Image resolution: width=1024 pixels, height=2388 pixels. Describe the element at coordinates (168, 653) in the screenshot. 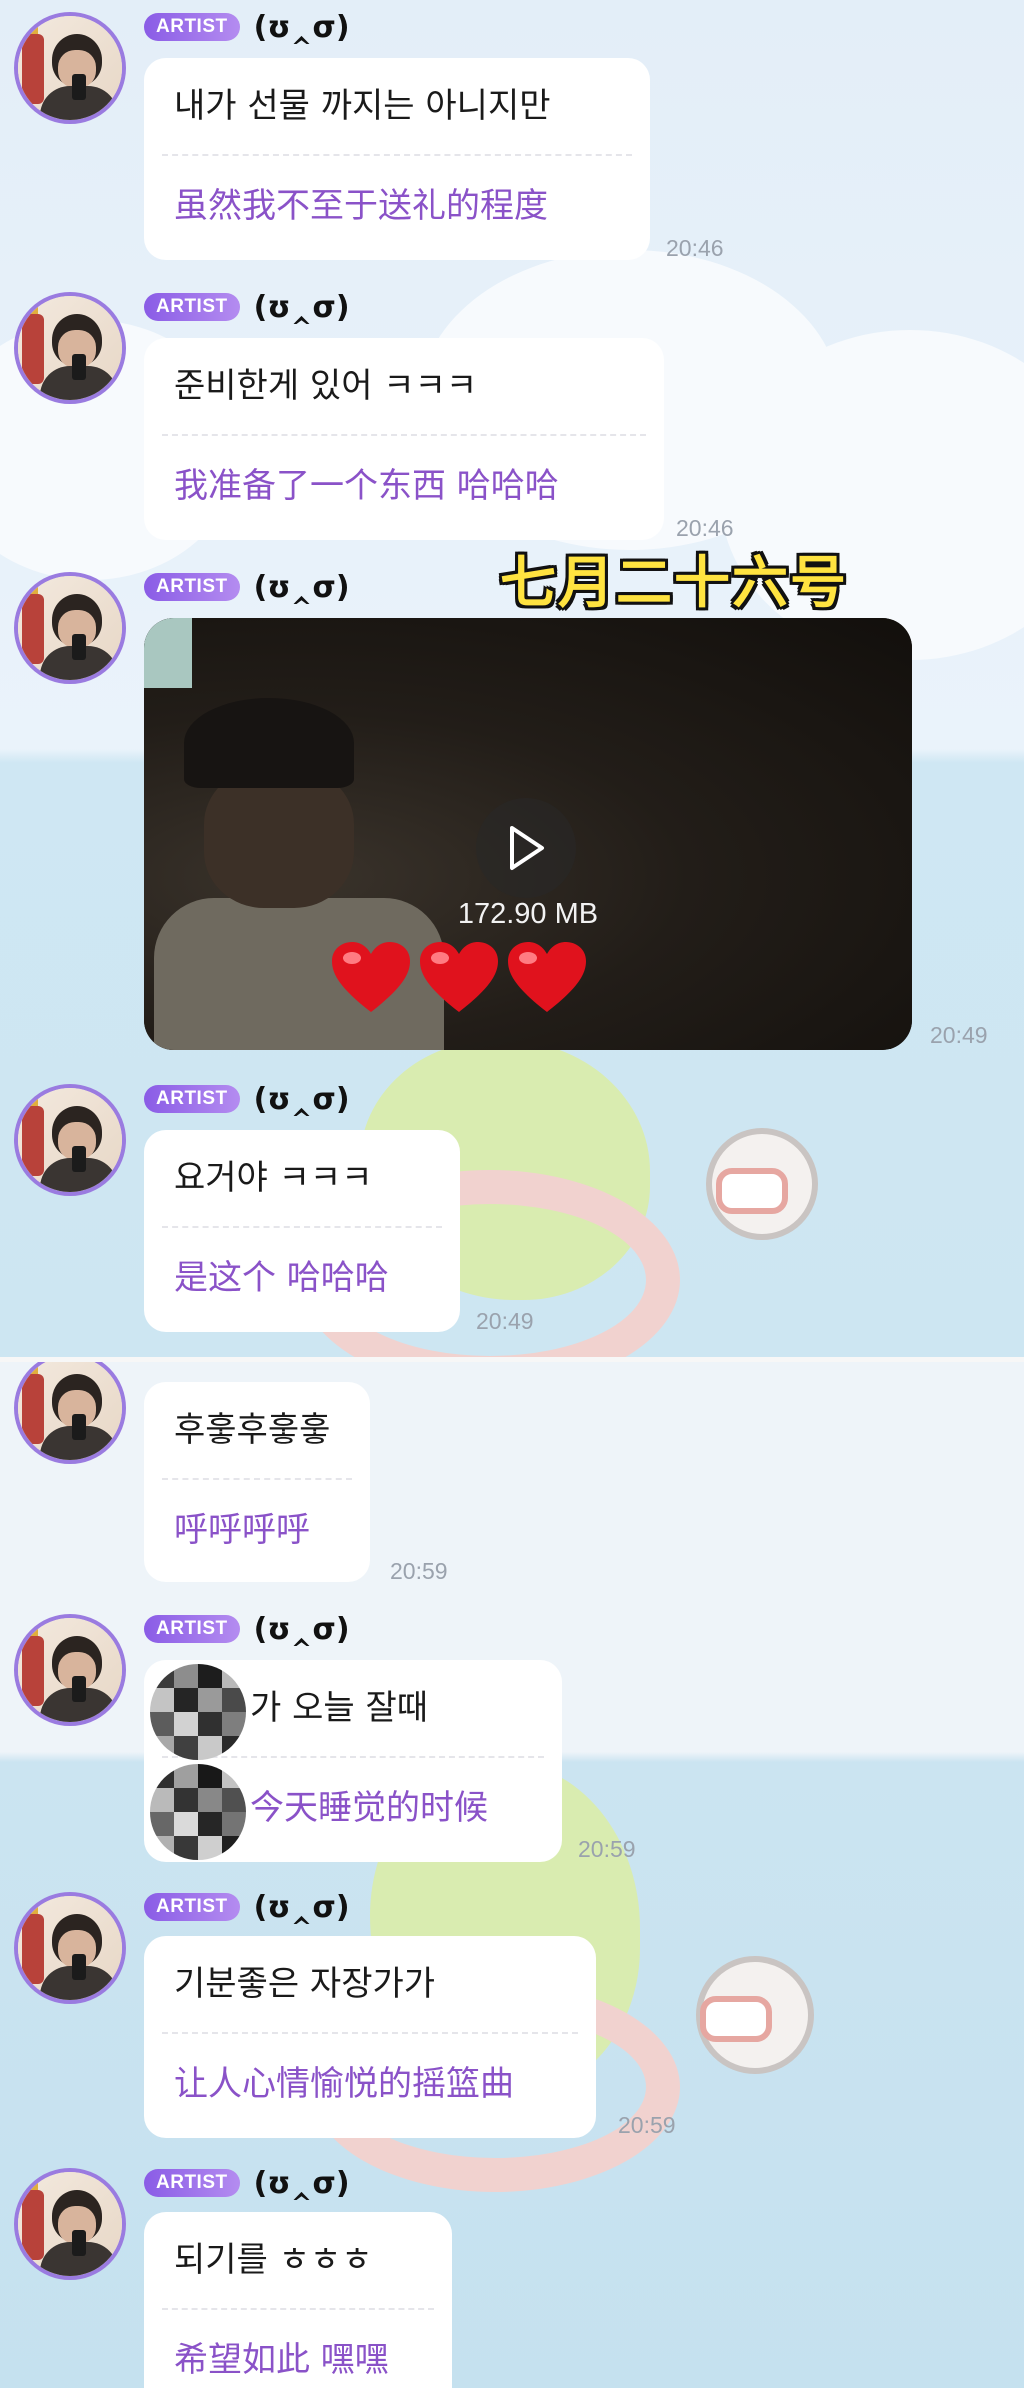

I see `video-thumbnail-sign` at that location.